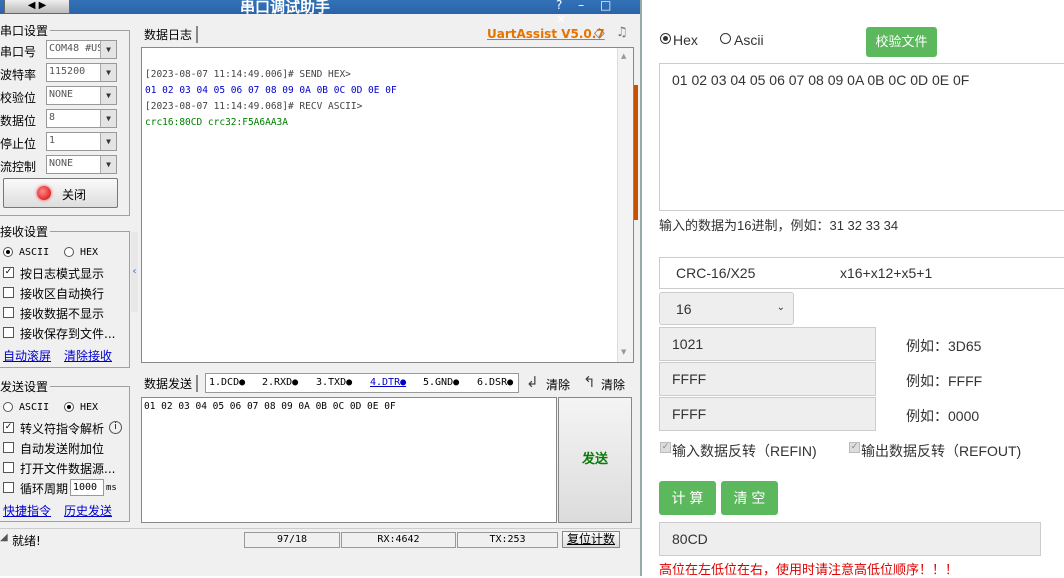  I want to click on send-option-label-3: 循环周期, so click(44, 489).